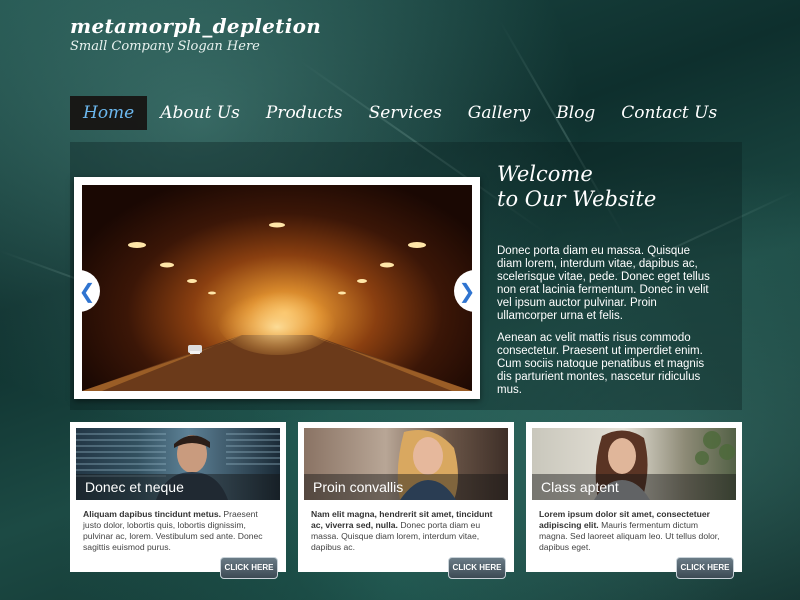  What do you see at coordinates (277, 306) in the screenshot?
I see `tunnel-illustration` at bounding box center [277, 306].